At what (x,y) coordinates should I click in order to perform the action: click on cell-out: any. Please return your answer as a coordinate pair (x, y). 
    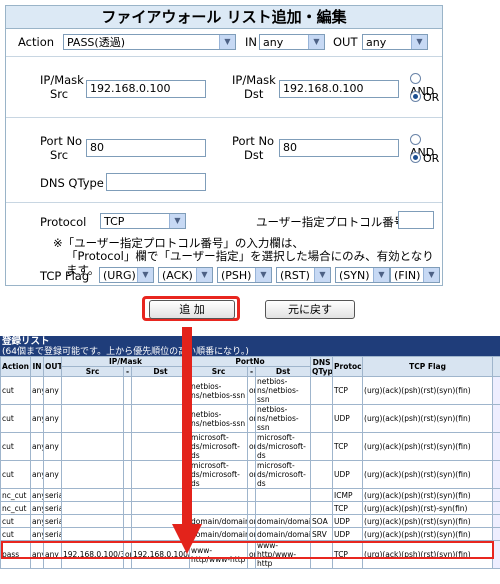
    Looking at the image, I should click on (52, 390).